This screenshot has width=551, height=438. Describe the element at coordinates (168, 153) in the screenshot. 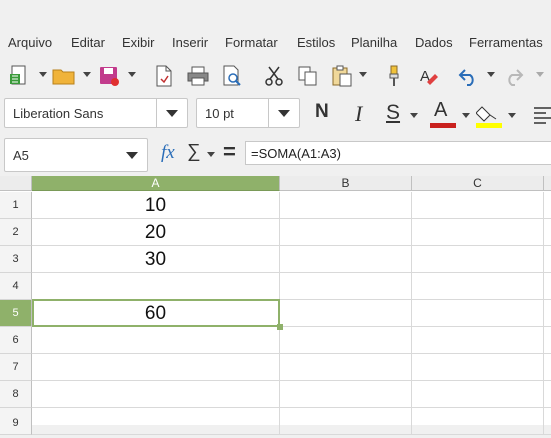

I see `function-wizard-icon: fx` at that location.